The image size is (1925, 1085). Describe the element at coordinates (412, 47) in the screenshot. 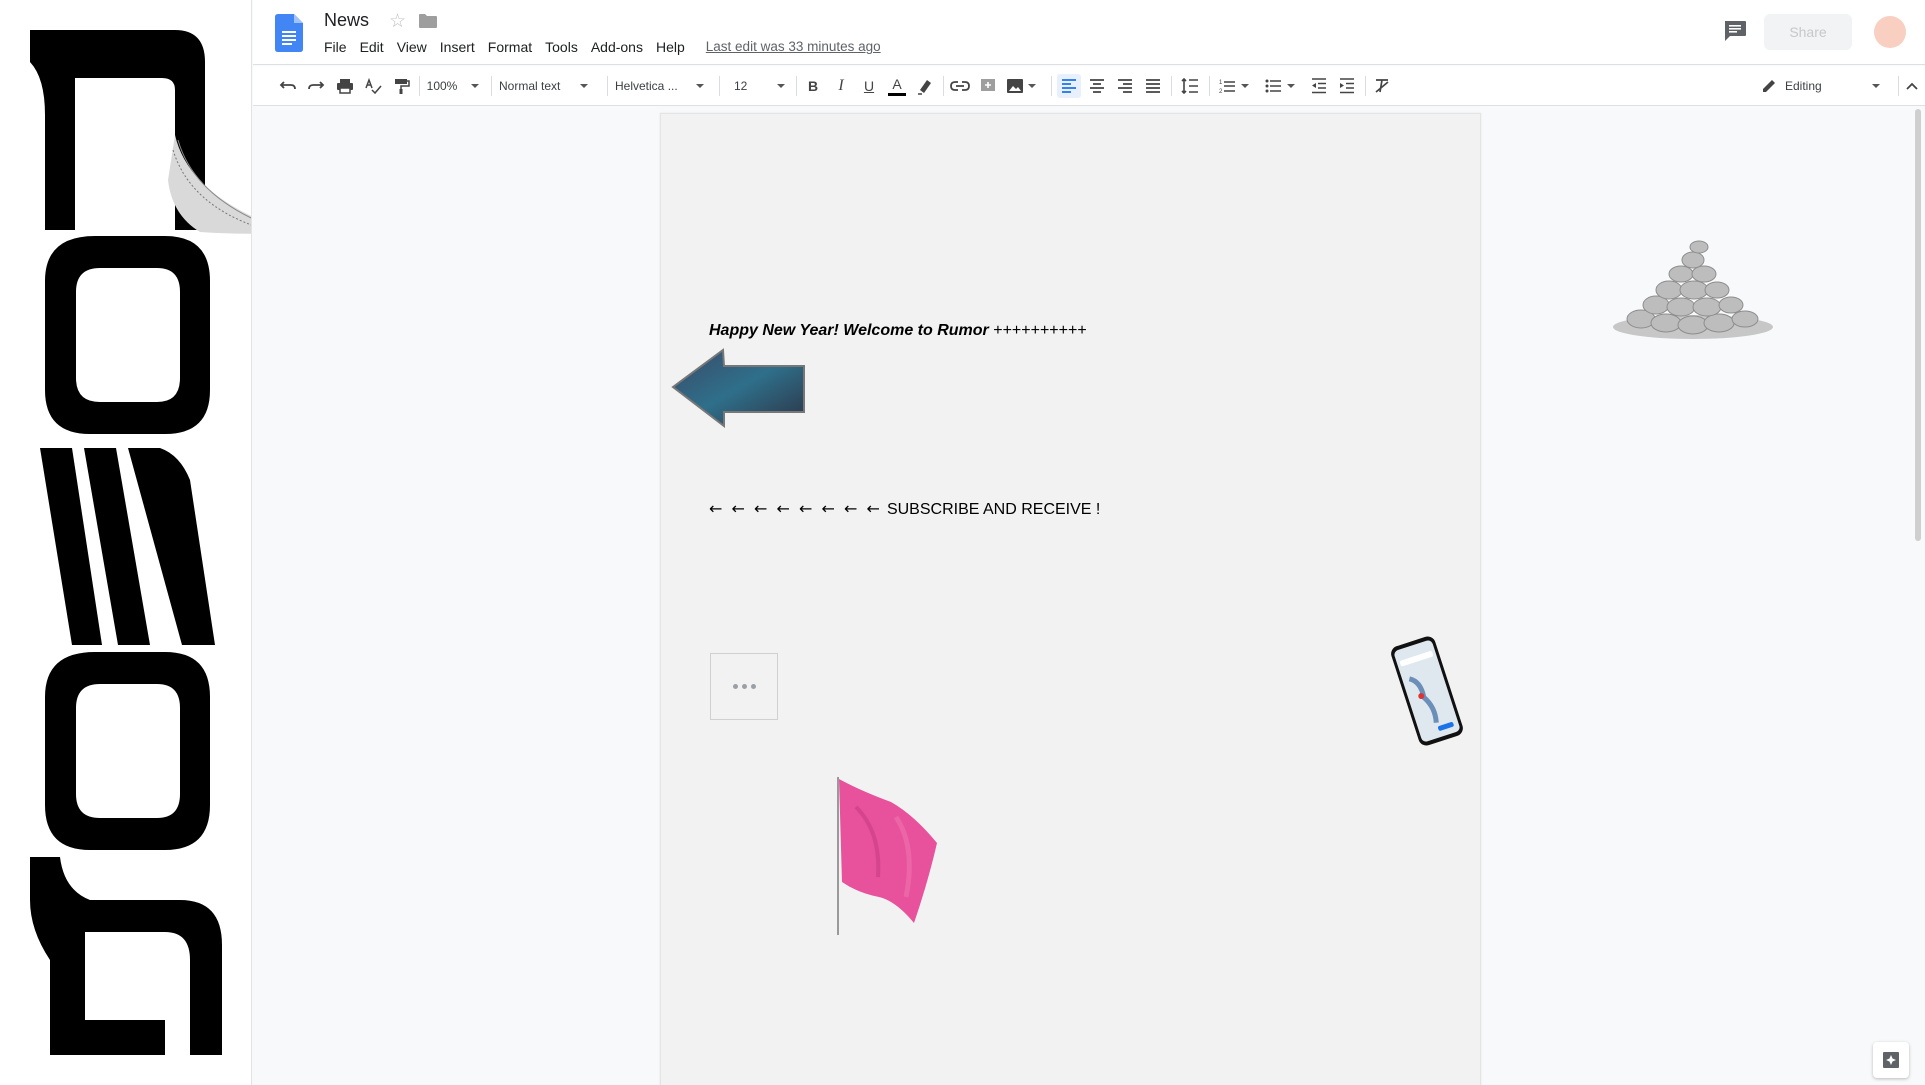

I see `menu-view: View` at that location.